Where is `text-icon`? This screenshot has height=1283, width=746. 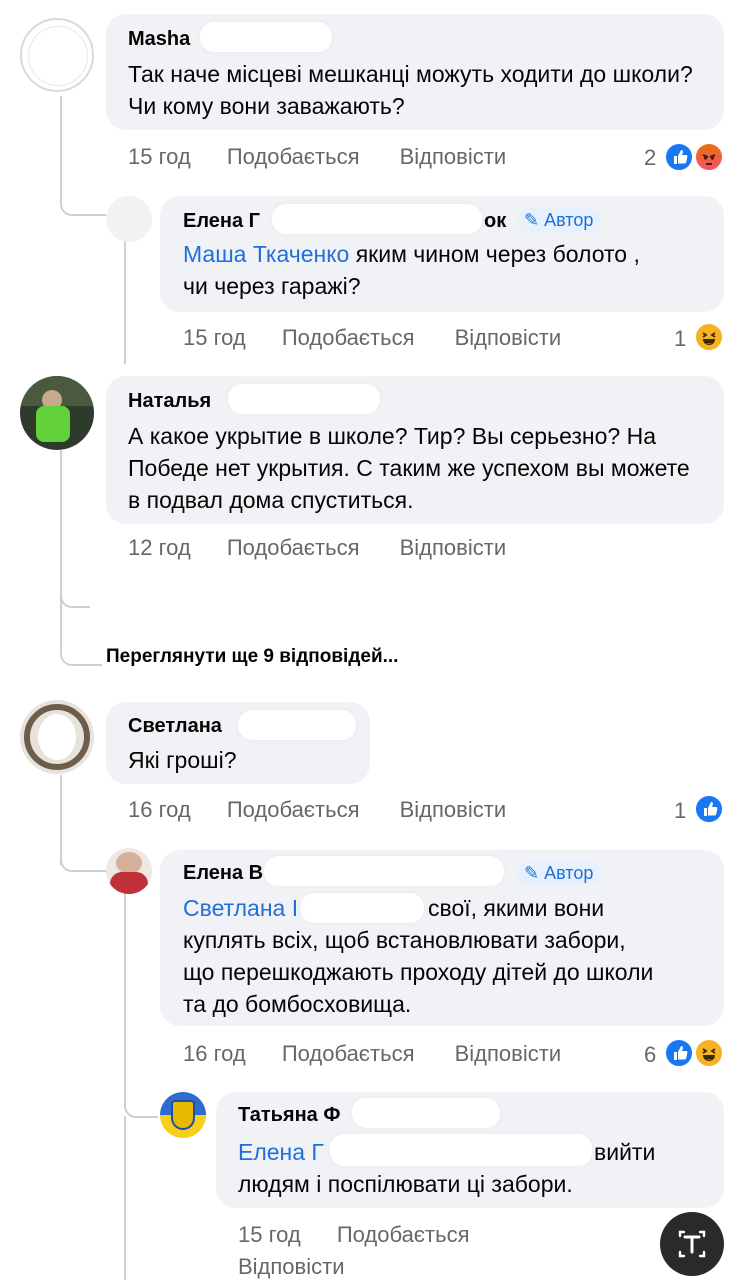
text-icon is located at coordinates (692, 1244).